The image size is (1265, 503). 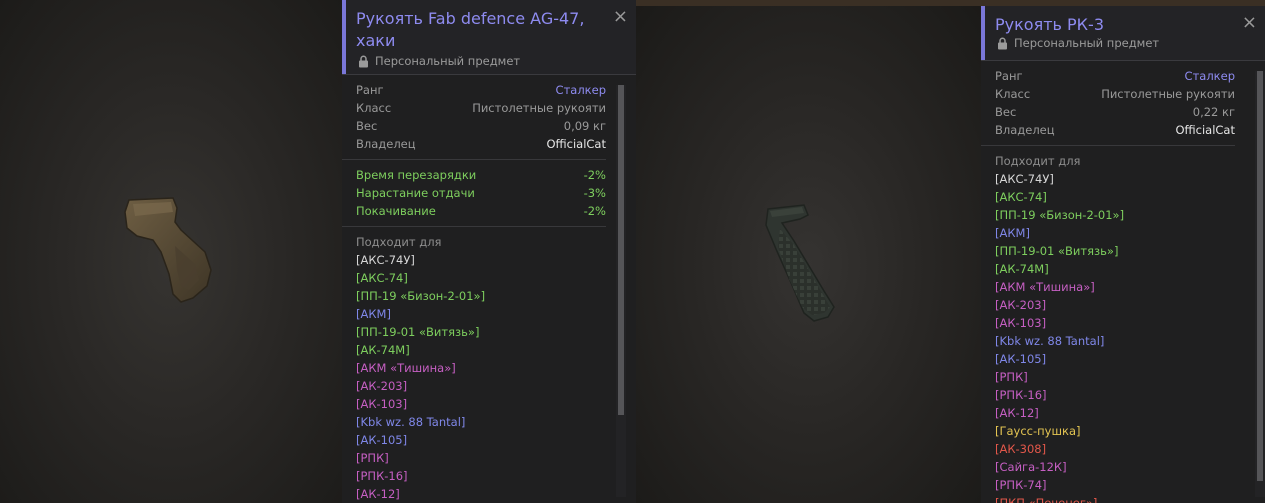 What do you see at coordinates (396, 211) in the screenshot?
I see `stat-key: Покачивание` at bounding box center [396, 211].